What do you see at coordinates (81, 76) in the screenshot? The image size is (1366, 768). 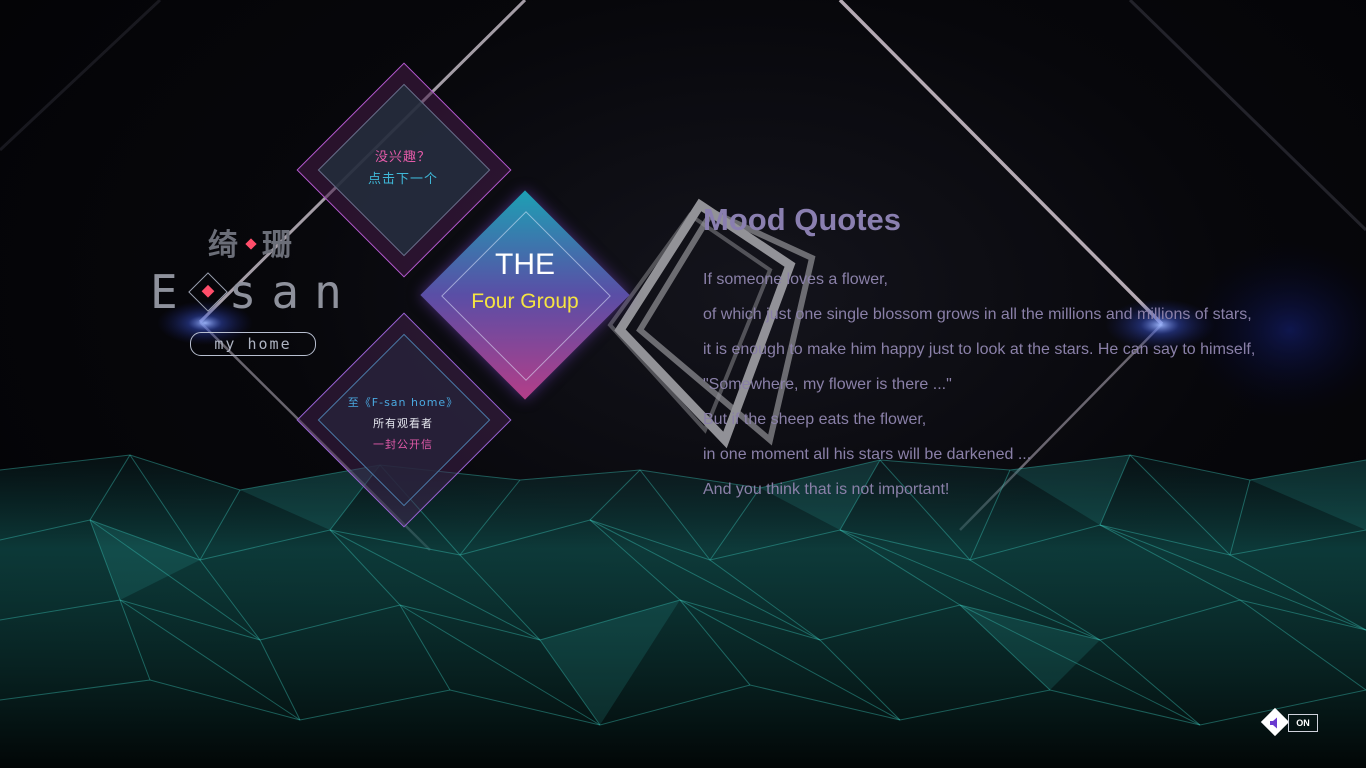 I see `frame-line-far-left` at bounding box center [81, 76].